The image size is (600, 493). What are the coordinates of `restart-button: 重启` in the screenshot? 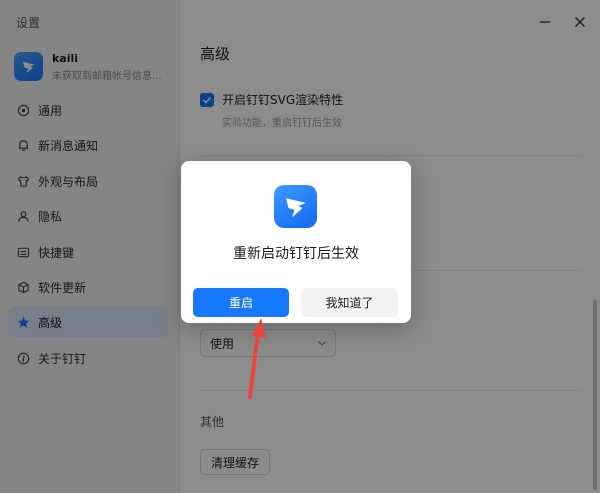 It's located at (241, 302).